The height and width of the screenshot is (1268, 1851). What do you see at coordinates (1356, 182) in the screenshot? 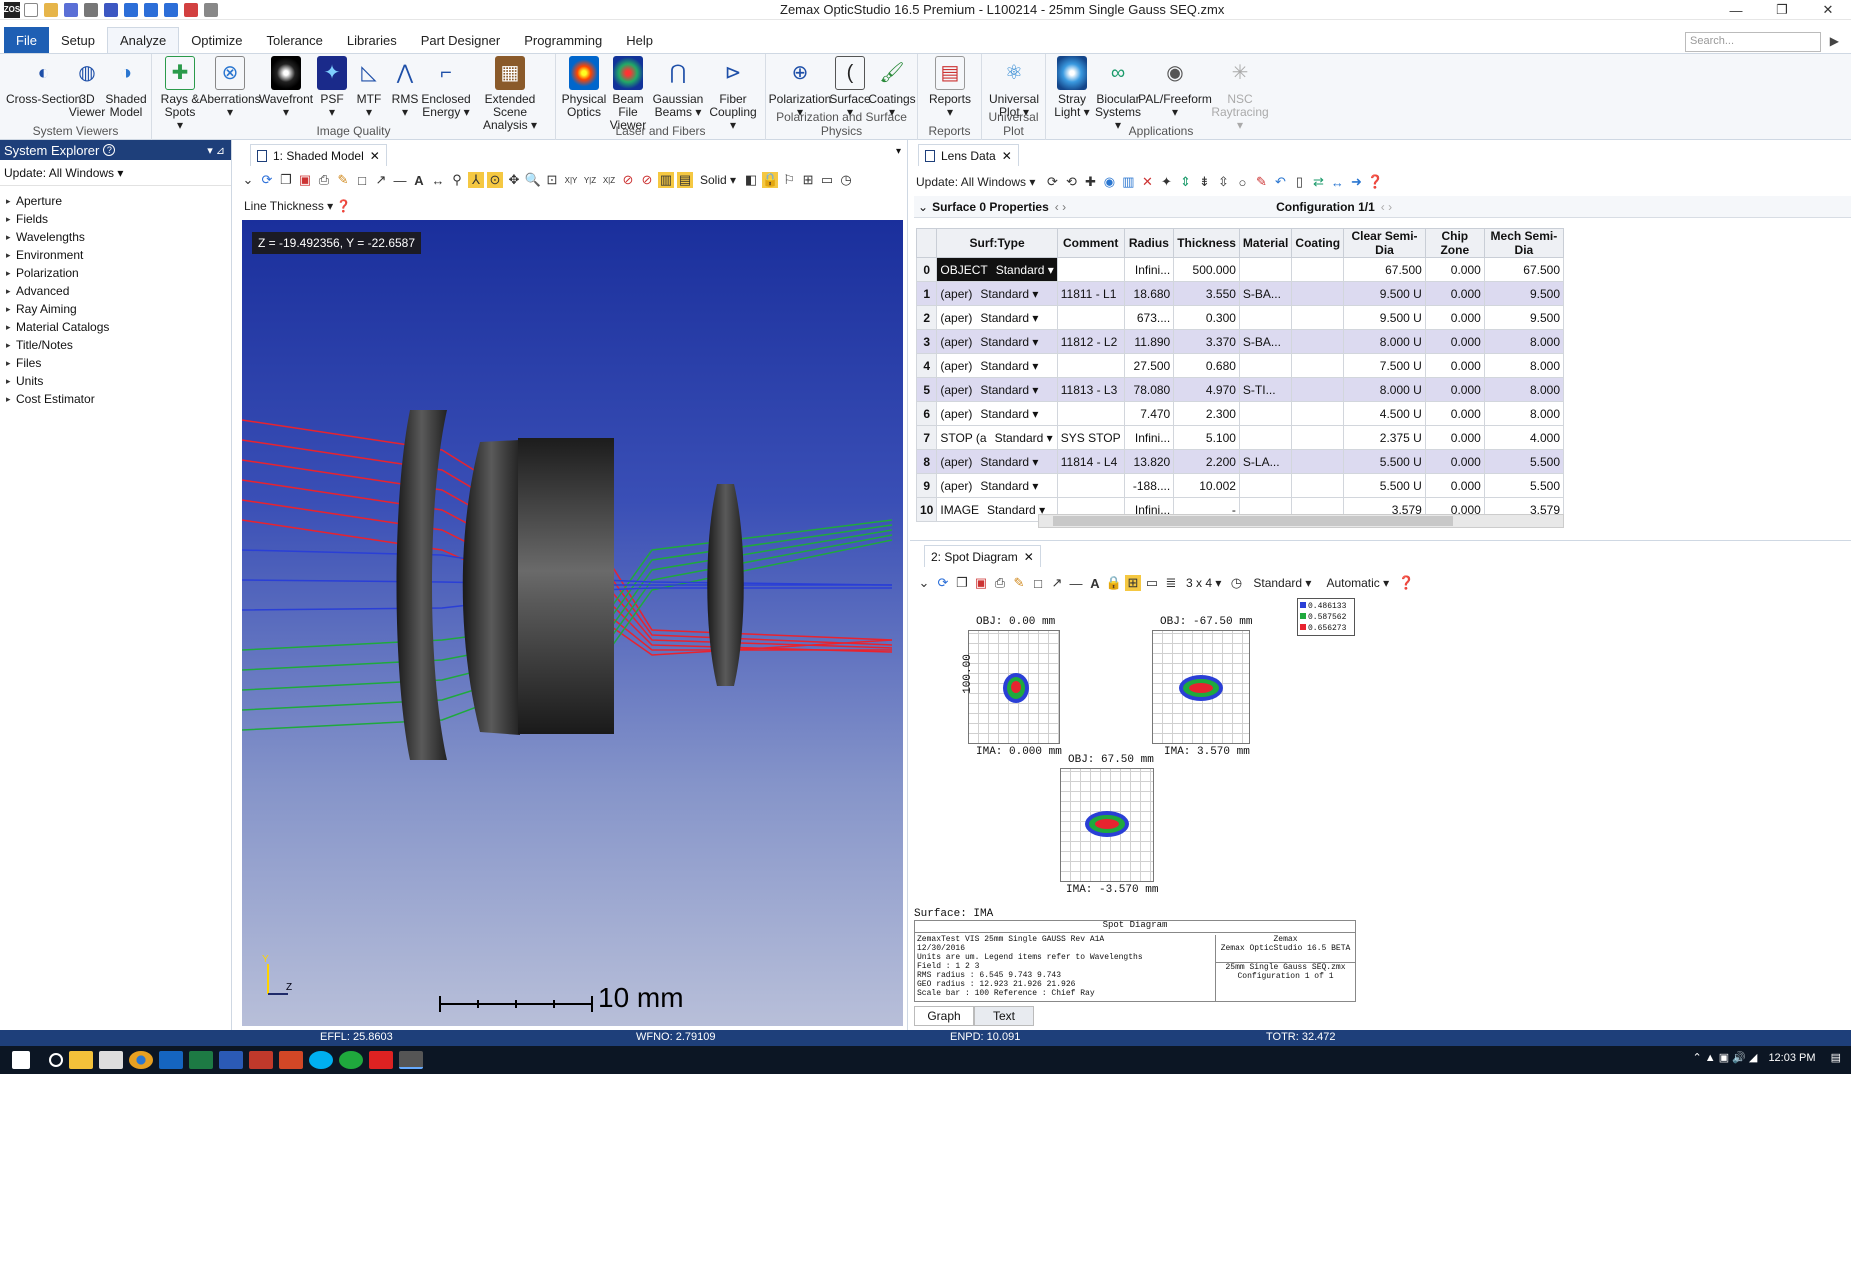
I see `next-icon: ➜` at bounding box center [1356, 182].